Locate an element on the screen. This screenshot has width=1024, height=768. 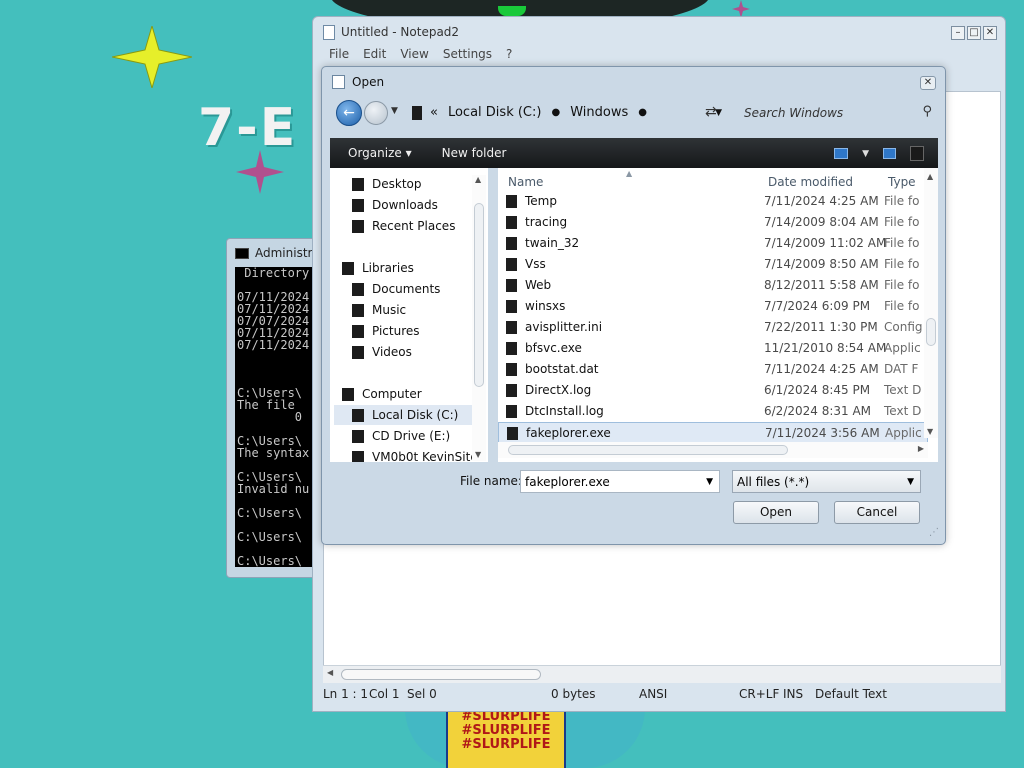
nav-item: Videos is located at coordinates (382, 352).